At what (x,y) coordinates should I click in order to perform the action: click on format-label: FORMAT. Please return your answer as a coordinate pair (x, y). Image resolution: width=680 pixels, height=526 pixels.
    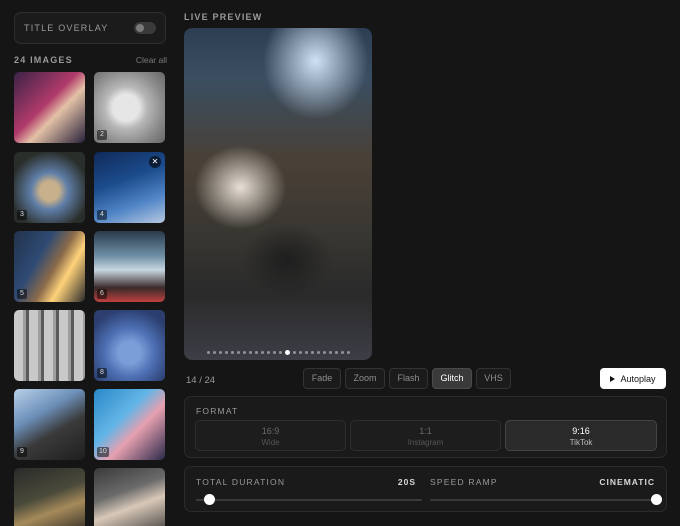
    Looking at the image, I should click on (217, 411).